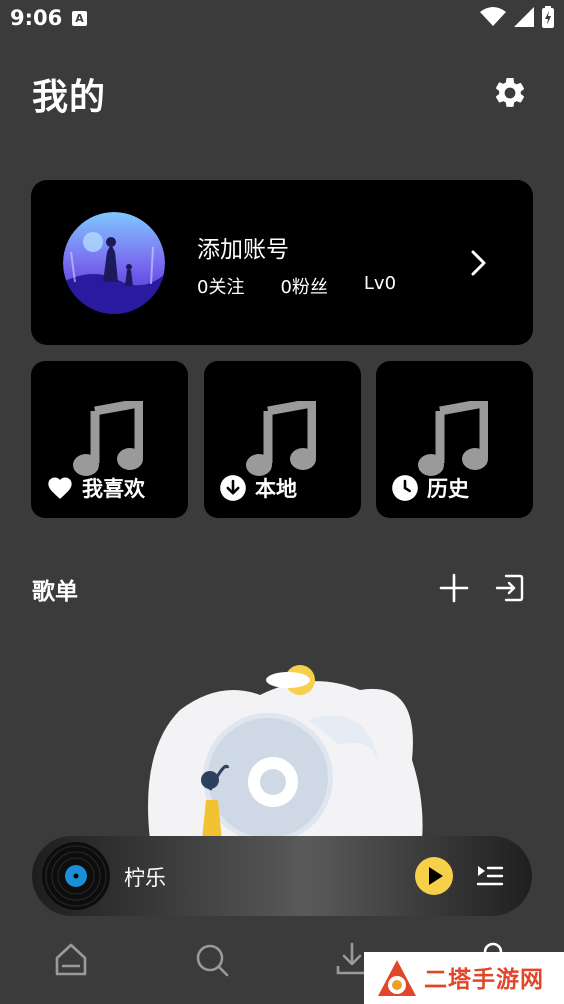 This screenshot has width=564, height=1004. What do you see at coordinates (60, 488) in the screenshot?
I see `heart-icon` at bounding box center [60, 488].